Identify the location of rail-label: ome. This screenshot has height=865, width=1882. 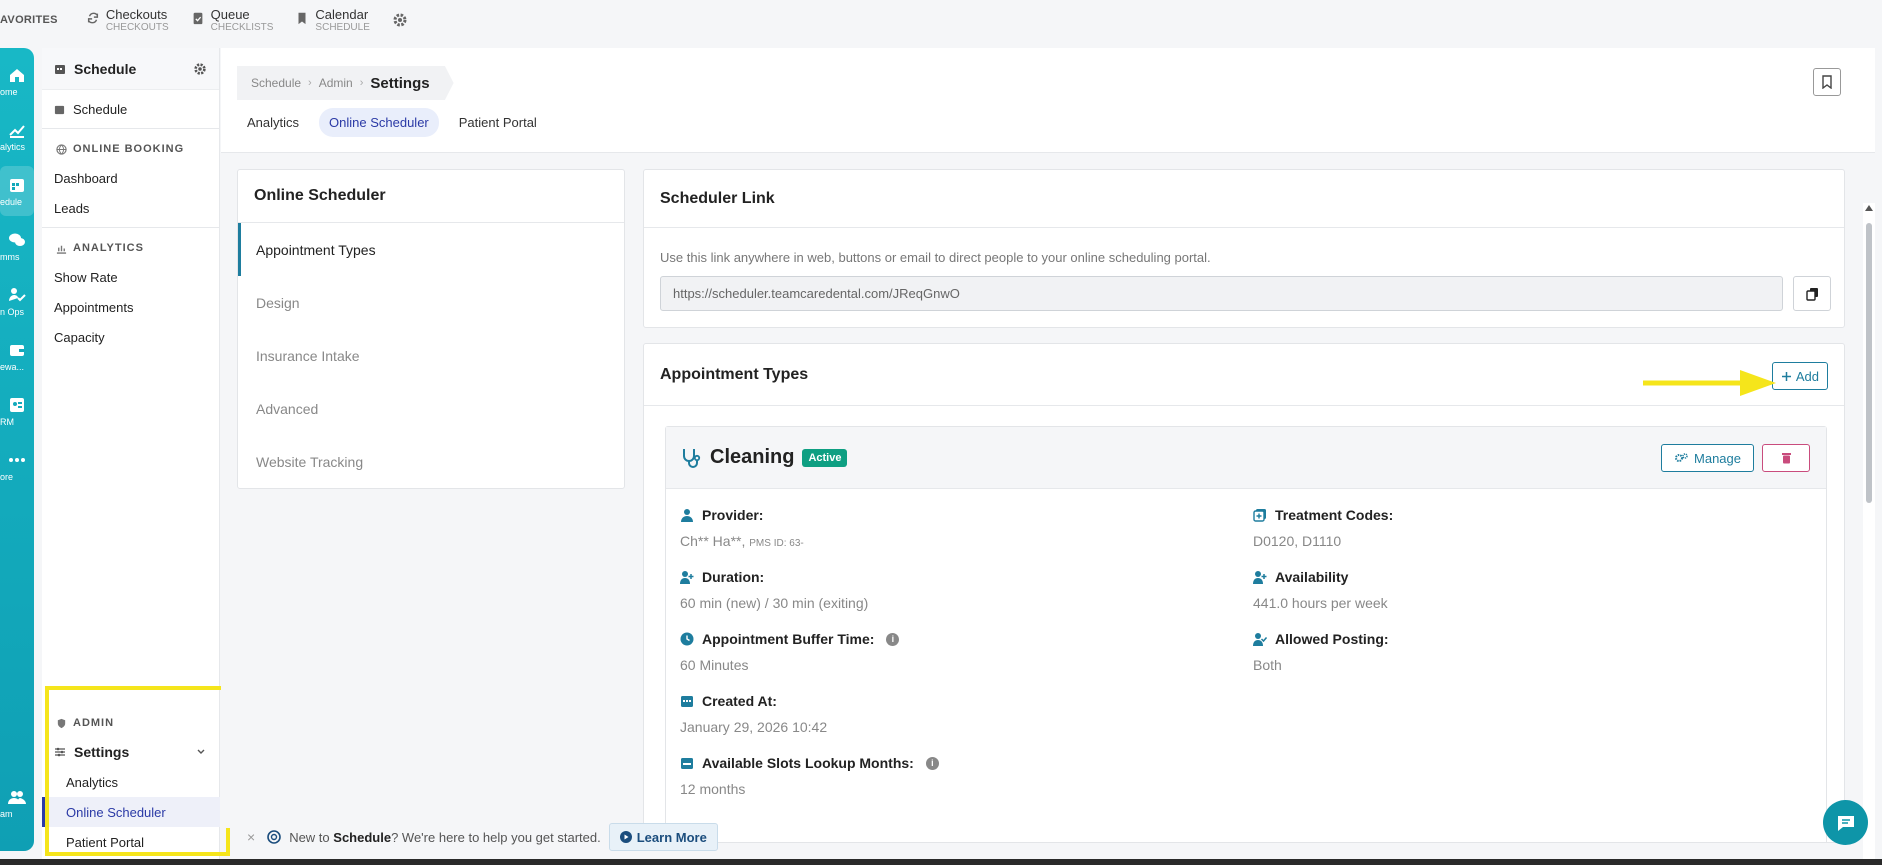
(9, 91).